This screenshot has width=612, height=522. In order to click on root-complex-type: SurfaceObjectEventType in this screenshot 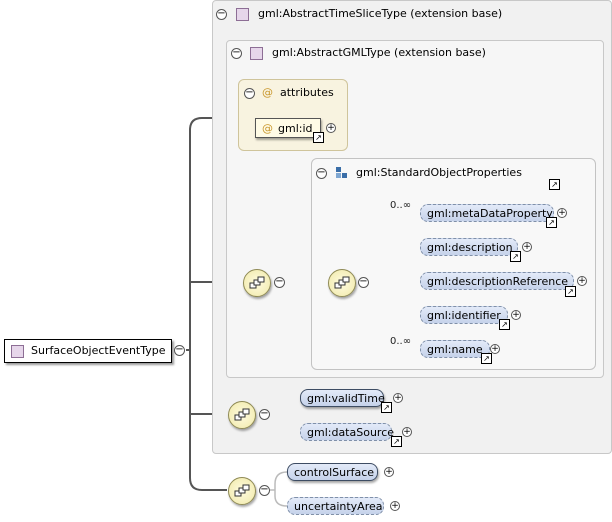, I will do `click(88, 351)`.